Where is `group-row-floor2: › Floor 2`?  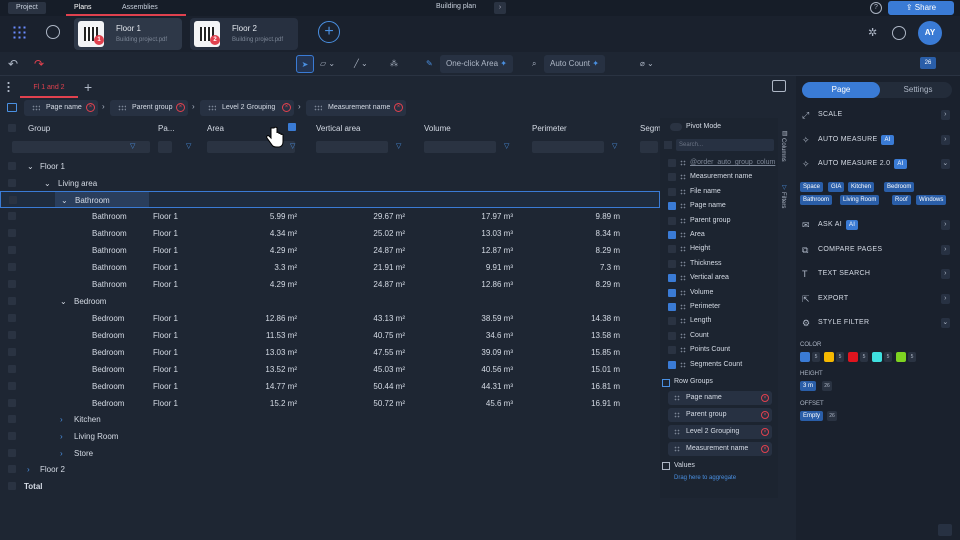 group-row-floor2: › Floor 2 is located at coordinates (330, 469).